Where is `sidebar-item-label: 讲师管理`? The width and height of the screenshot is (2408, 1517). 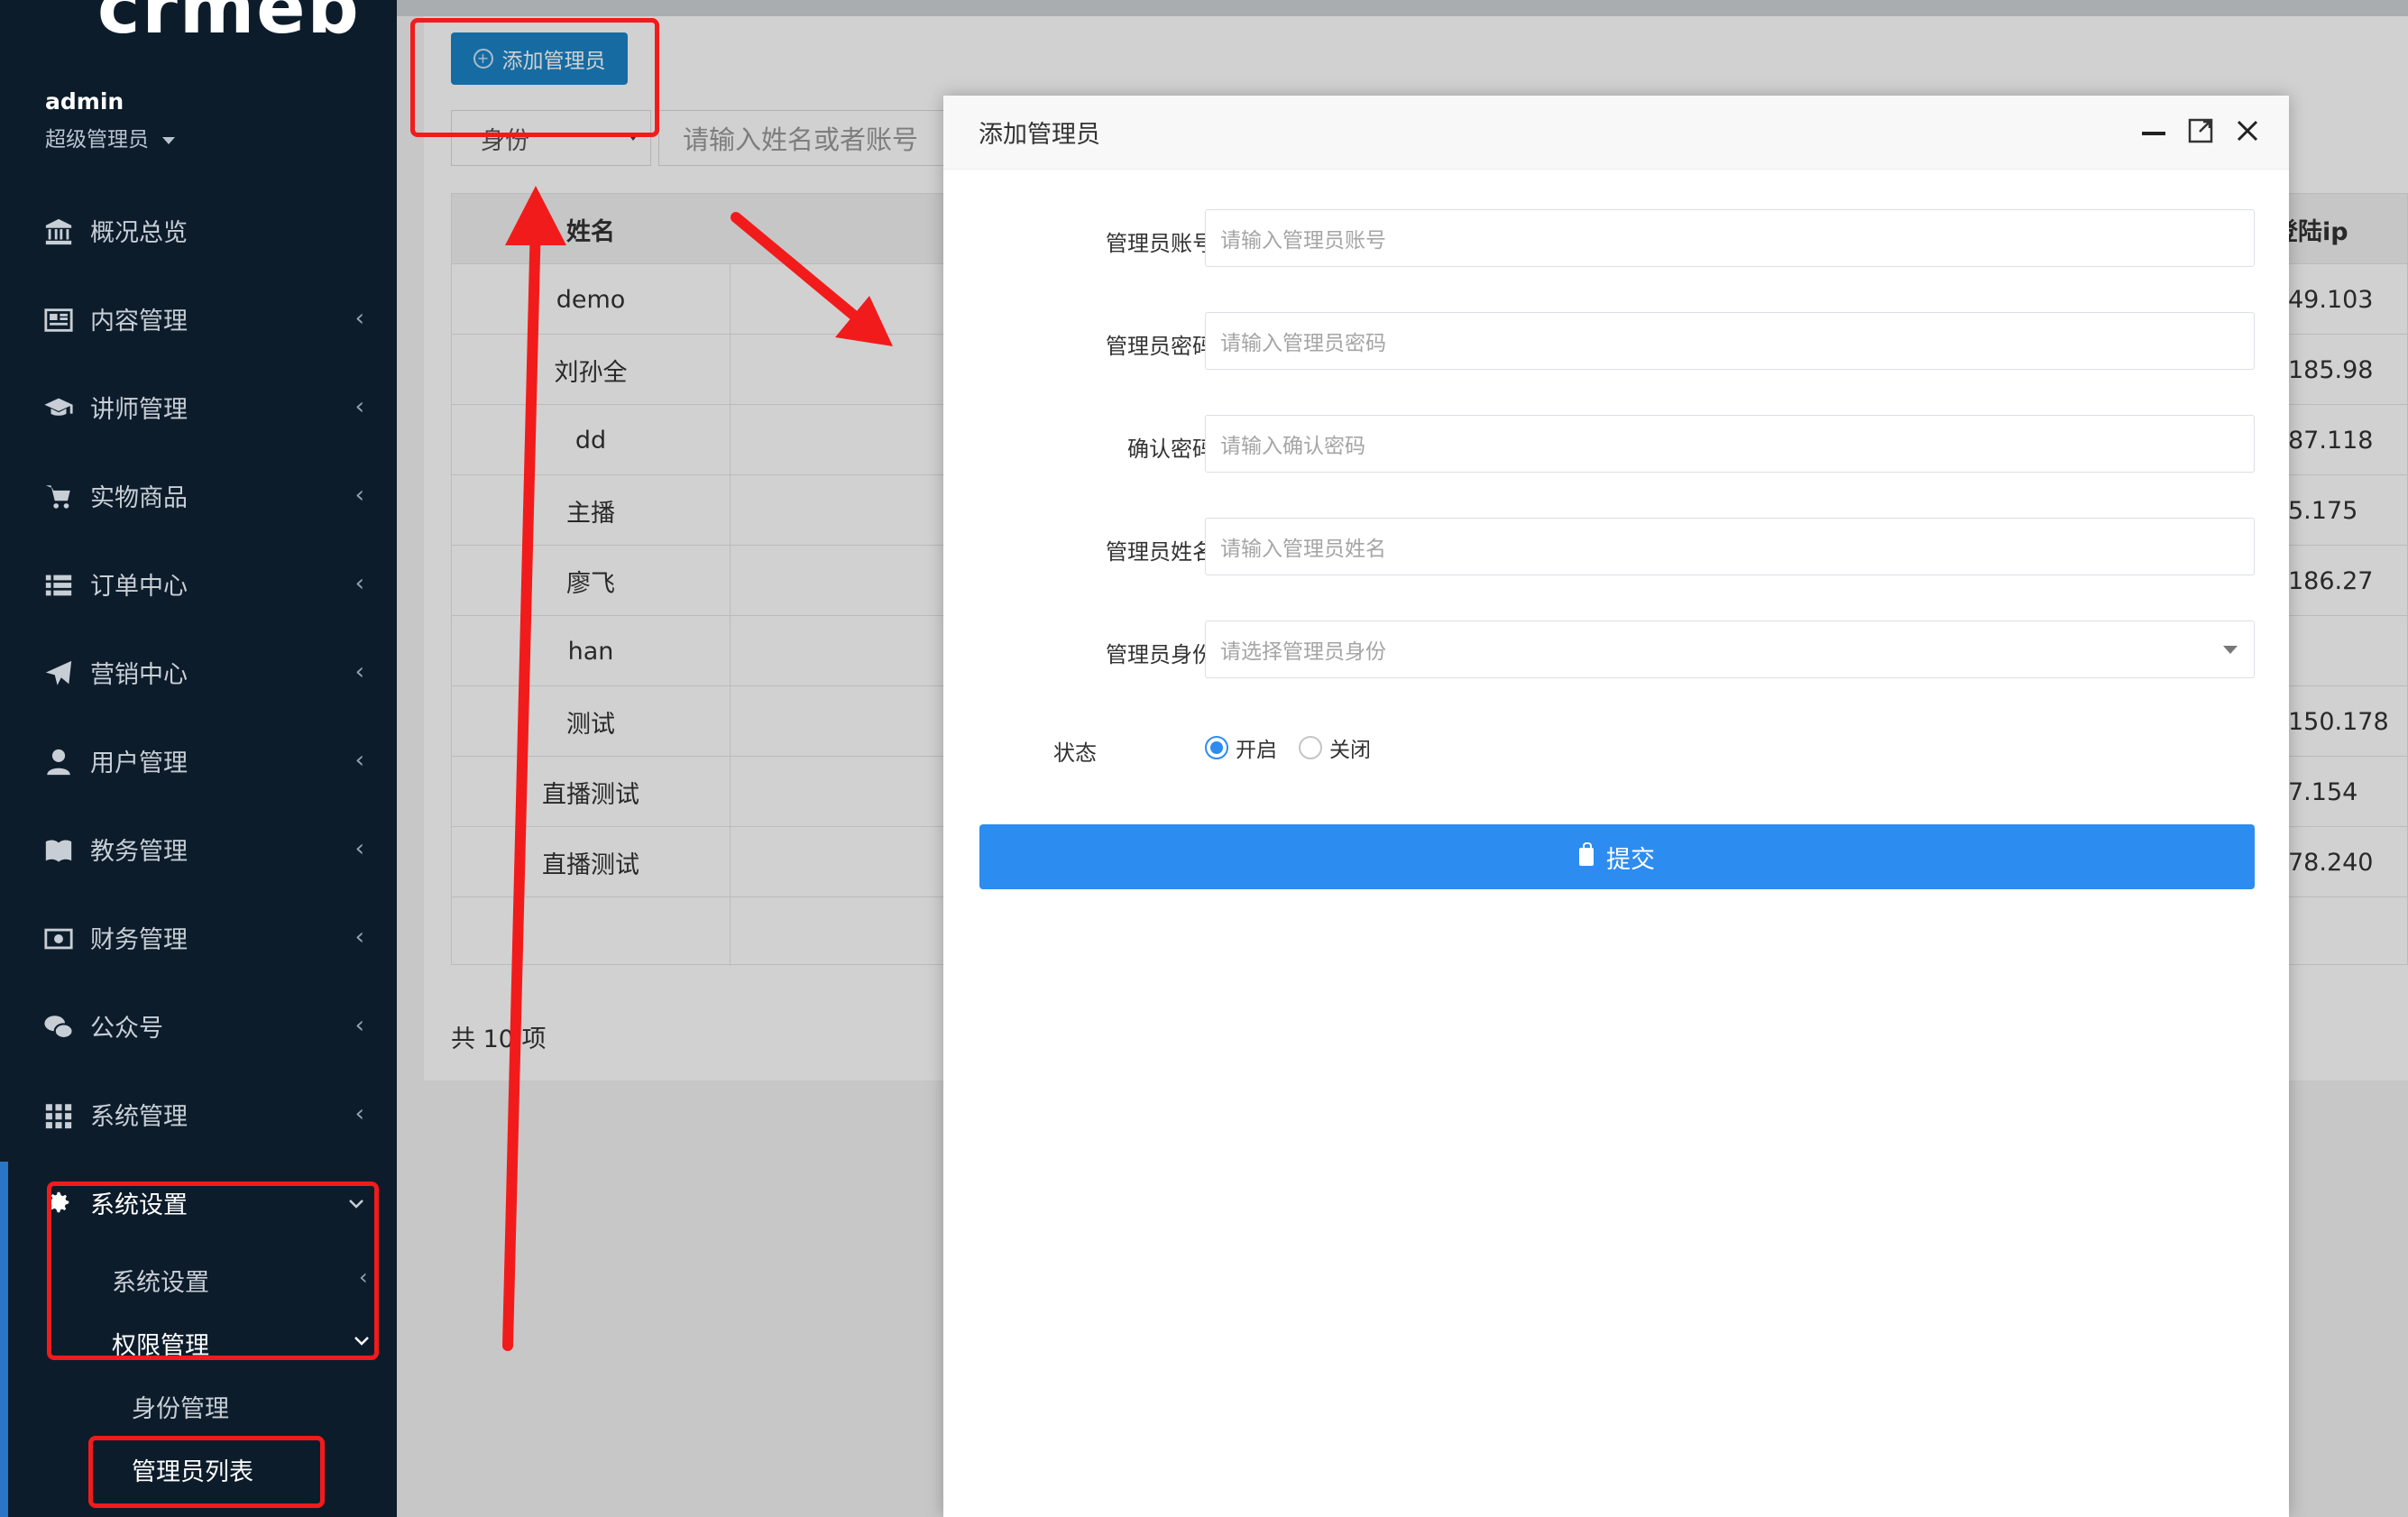
sidebar-item-label: 讲师管理 is located at coordinates (139, 409).